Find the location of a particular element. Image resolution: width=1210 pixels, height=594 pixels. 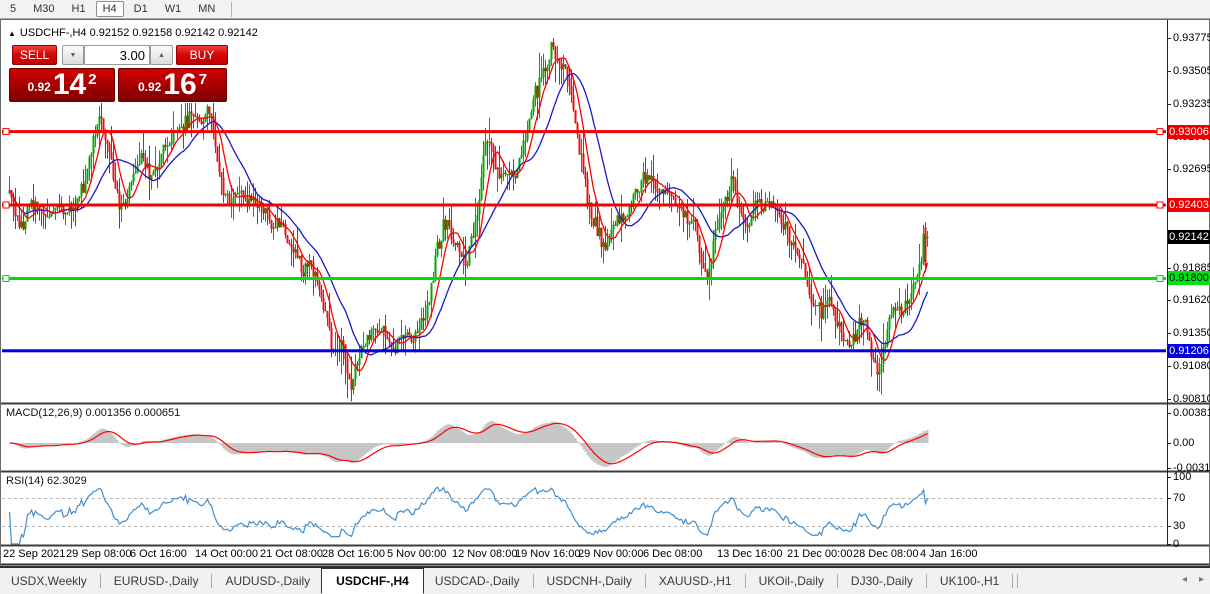

time-axis-label: 12 Nov 08:00 is located at coordinates (485, 554).